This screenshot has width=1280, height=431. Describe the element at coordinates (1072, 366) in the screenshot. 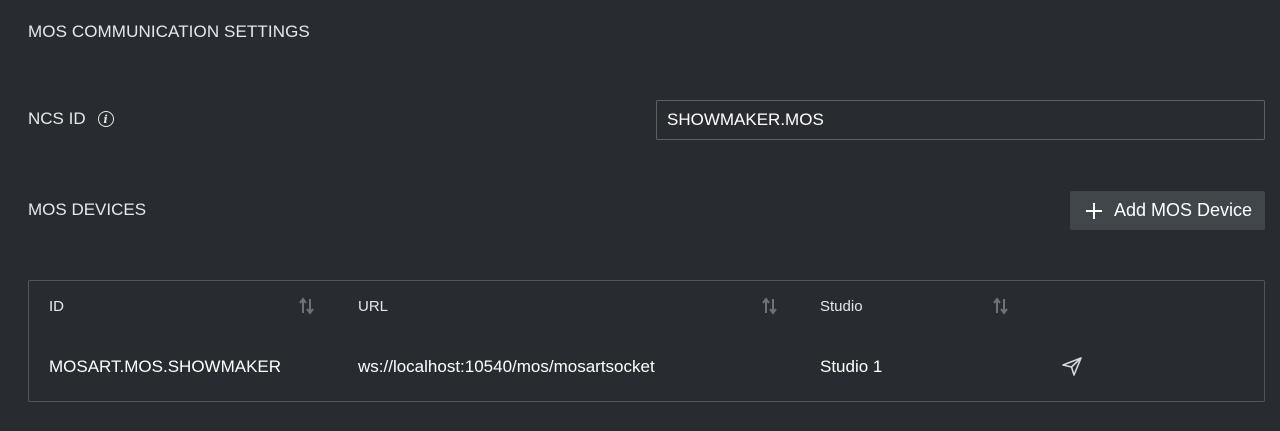

I see `send-icon` at that location.